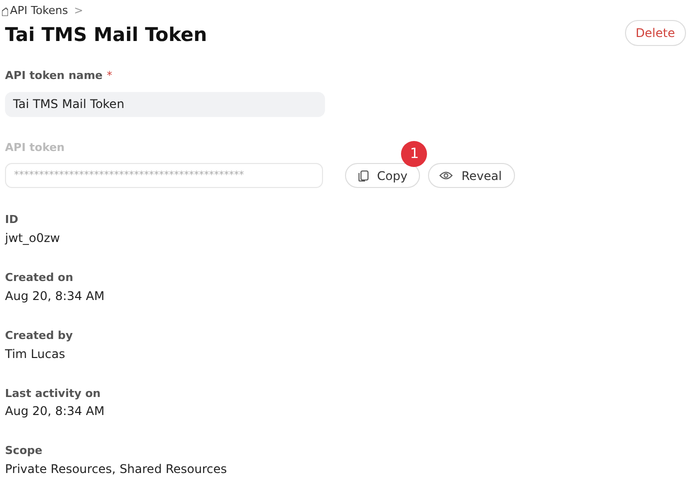 This screenshot has height=484, width=688. Describe the element at coordinates (363, 176) in the screenshot. I see `copy-icon` at that location.